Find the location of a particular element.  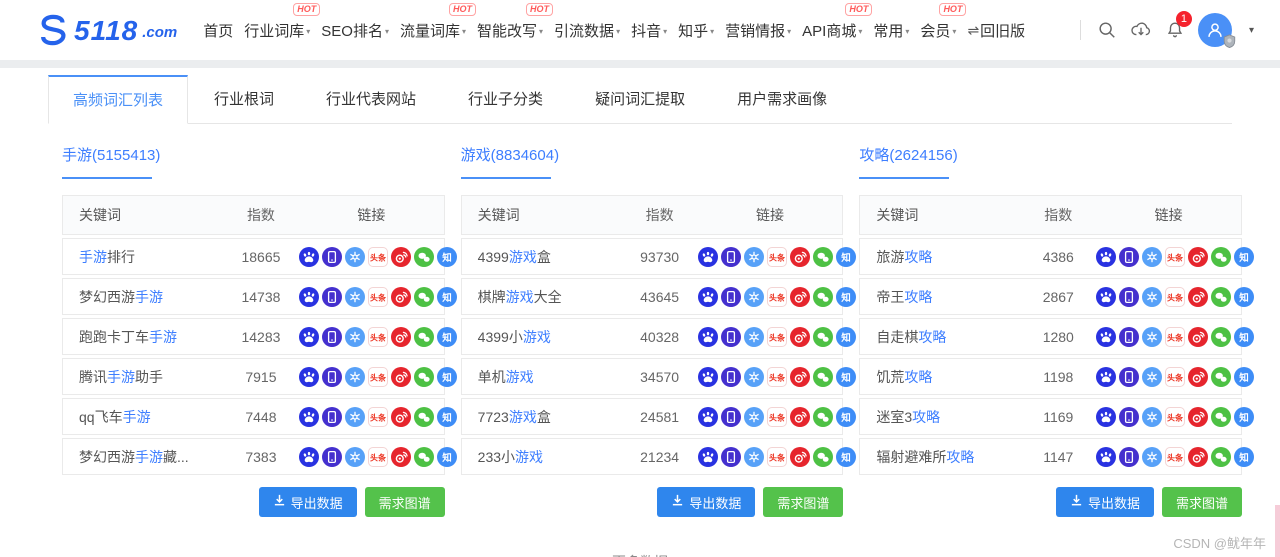

keyword-link: 游戏 is located at coordinates (523, 417).